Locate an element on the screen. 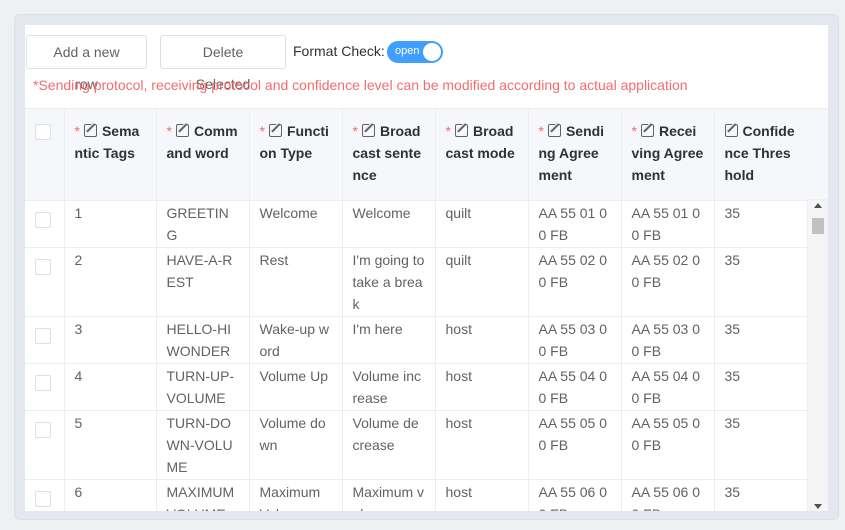 This screenshot has width=845, height=530. column-header: * Receiving Agreement is located at coordinates (668, 155).